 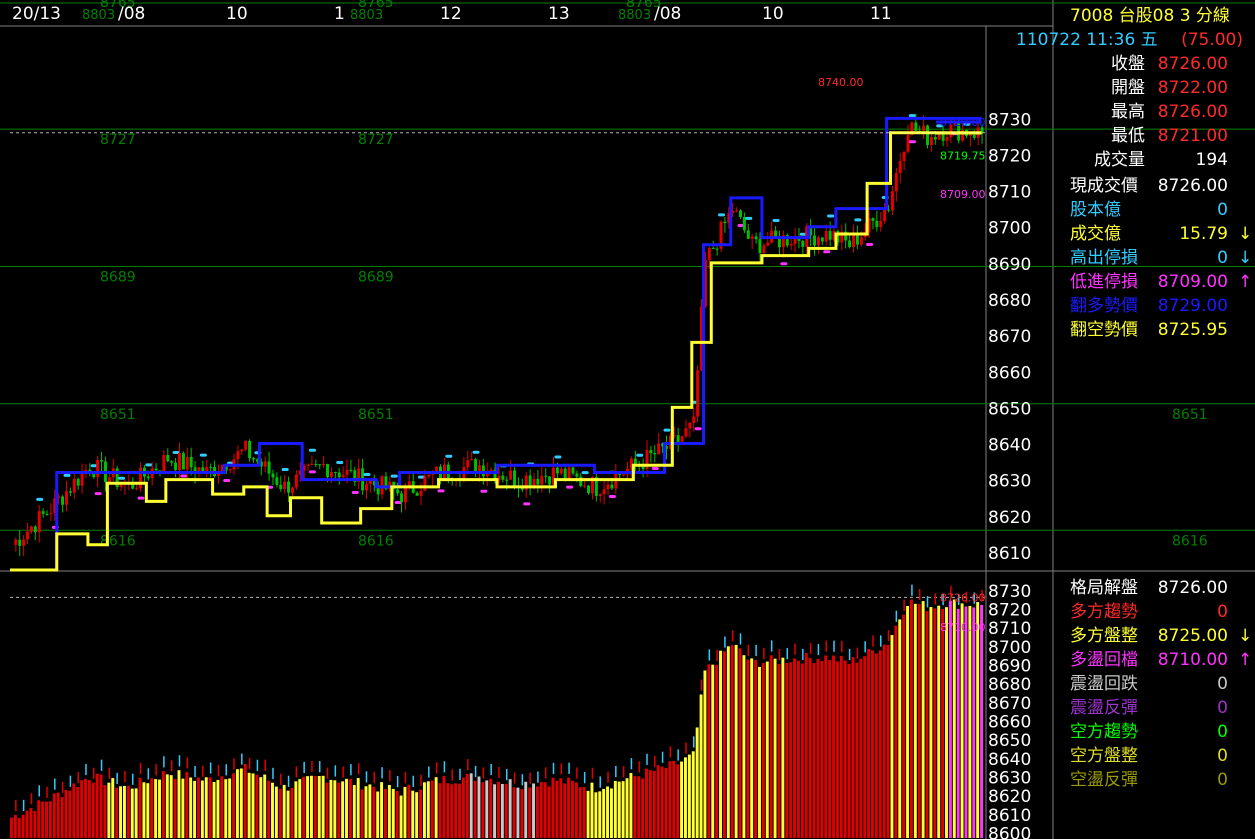 What do you see at coordinates (963, 155) in the screenshot?
I see `price-annotation: 8719.75` at bounding box center [963, 155].